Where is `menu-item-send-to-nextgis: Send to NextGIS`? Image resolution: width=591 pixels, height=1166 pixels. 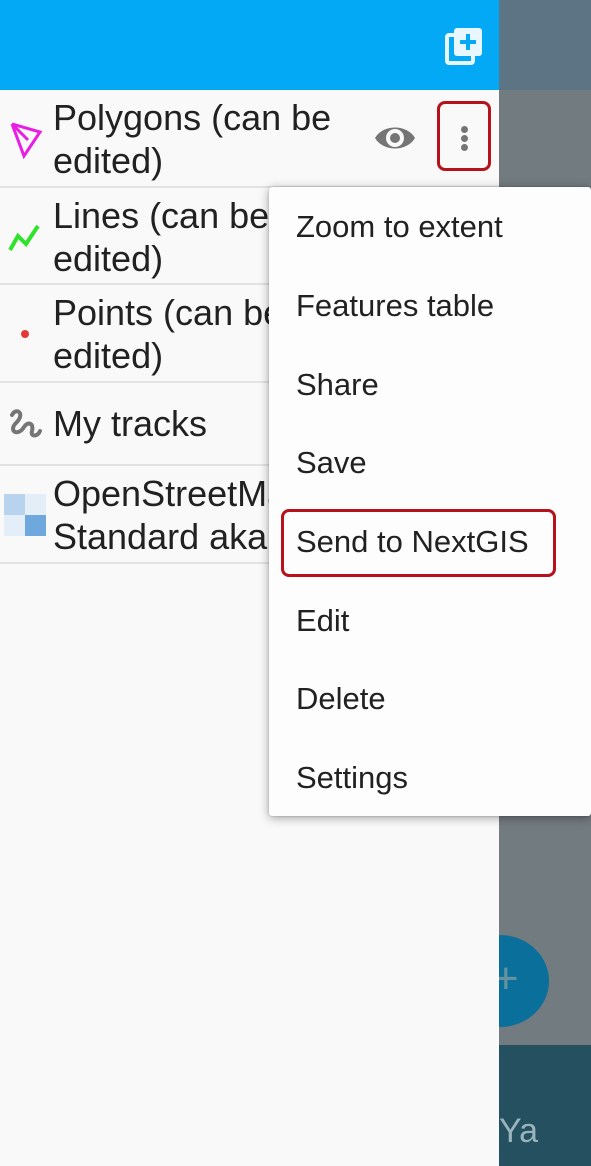
menu-item-send-to-nextgis: Send to NextGIS is located at coordinates (430, 543).